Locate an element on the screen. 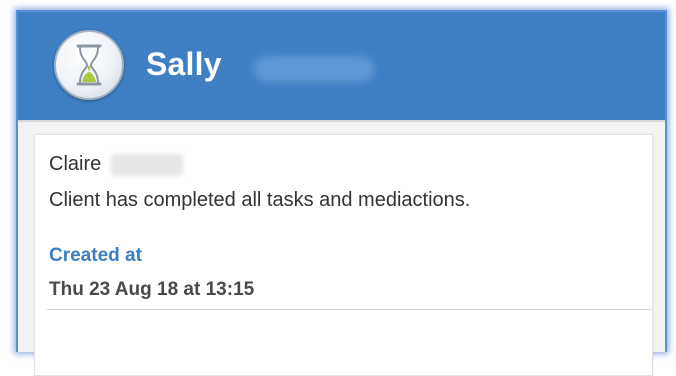  sender-row: Claire is located at coordinates (116, 164).